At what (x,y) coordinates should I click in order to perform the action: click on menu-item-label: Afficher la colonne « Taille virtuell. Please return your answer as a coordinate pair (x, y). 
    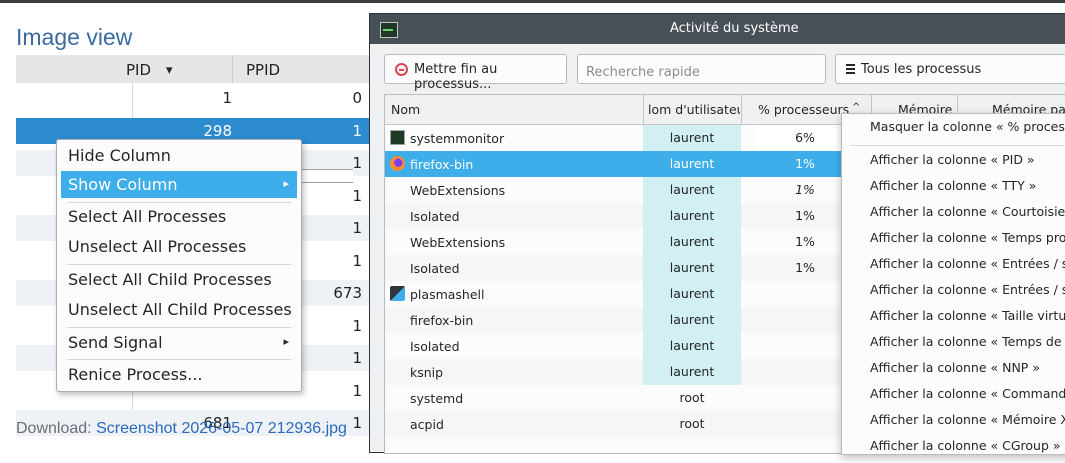
    Looking at the image, I should click on (967, 315).